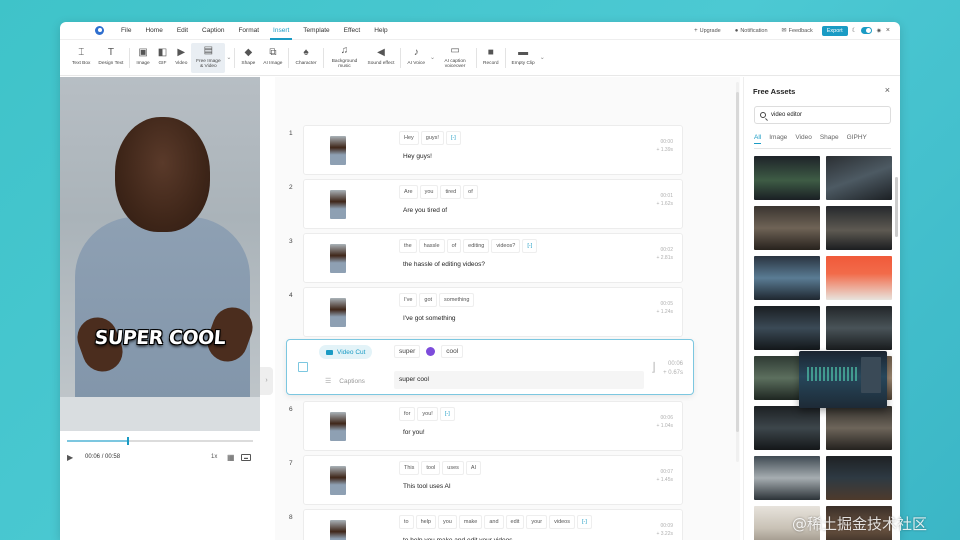  What do you see at coordinates (879, 31) in the screenshot?
I see `gear-icon: ✷` at bounding box center [879, 31].